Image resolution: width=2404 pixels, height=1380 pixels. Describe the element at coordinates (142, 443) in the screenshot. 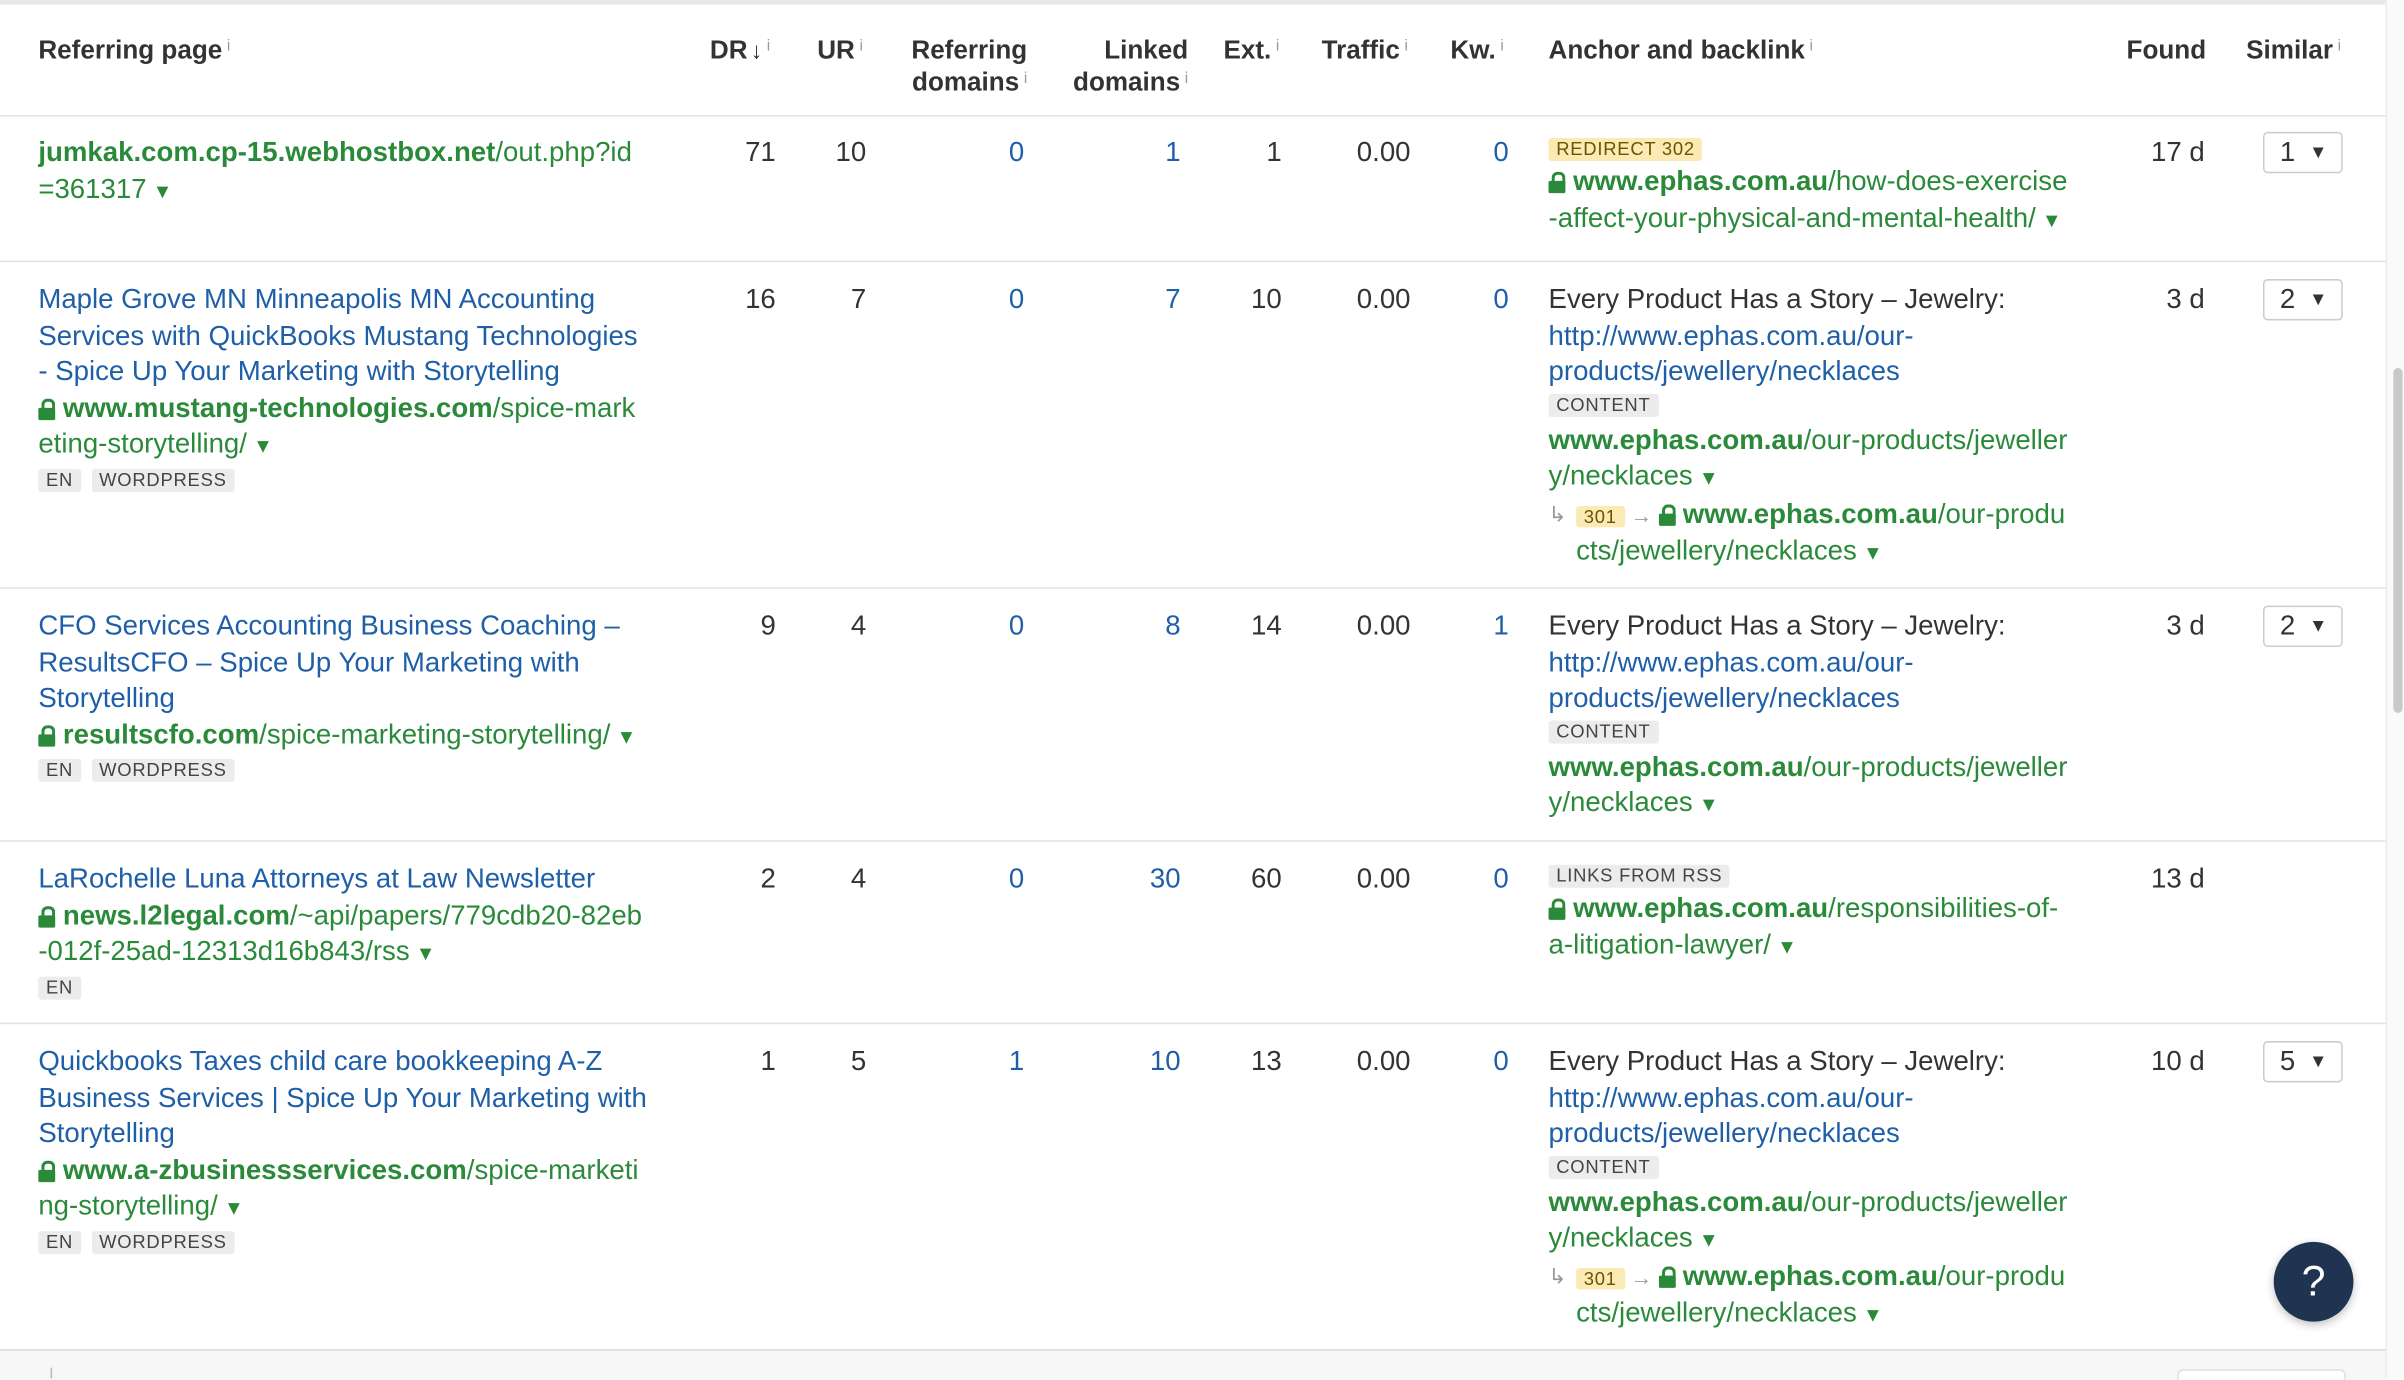

I see `url-path: eting-storytelling/` at that location.